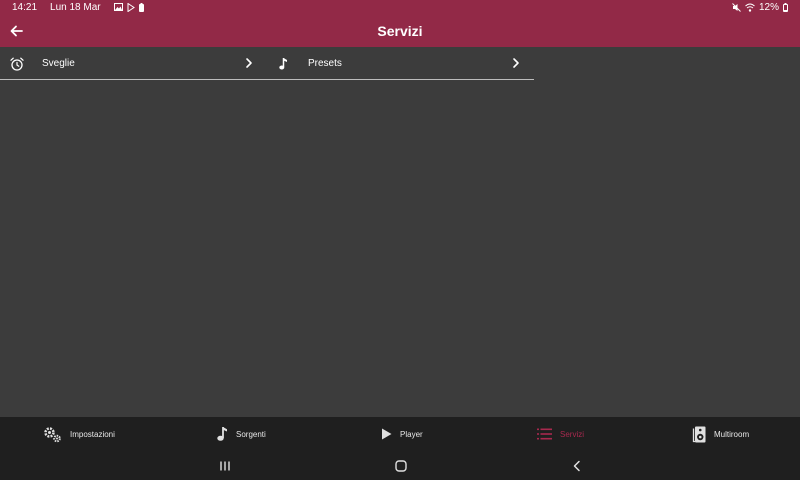  Describe the element at coordinates (699, 434) in the screenshot. I see `speaker-icon` at that location.